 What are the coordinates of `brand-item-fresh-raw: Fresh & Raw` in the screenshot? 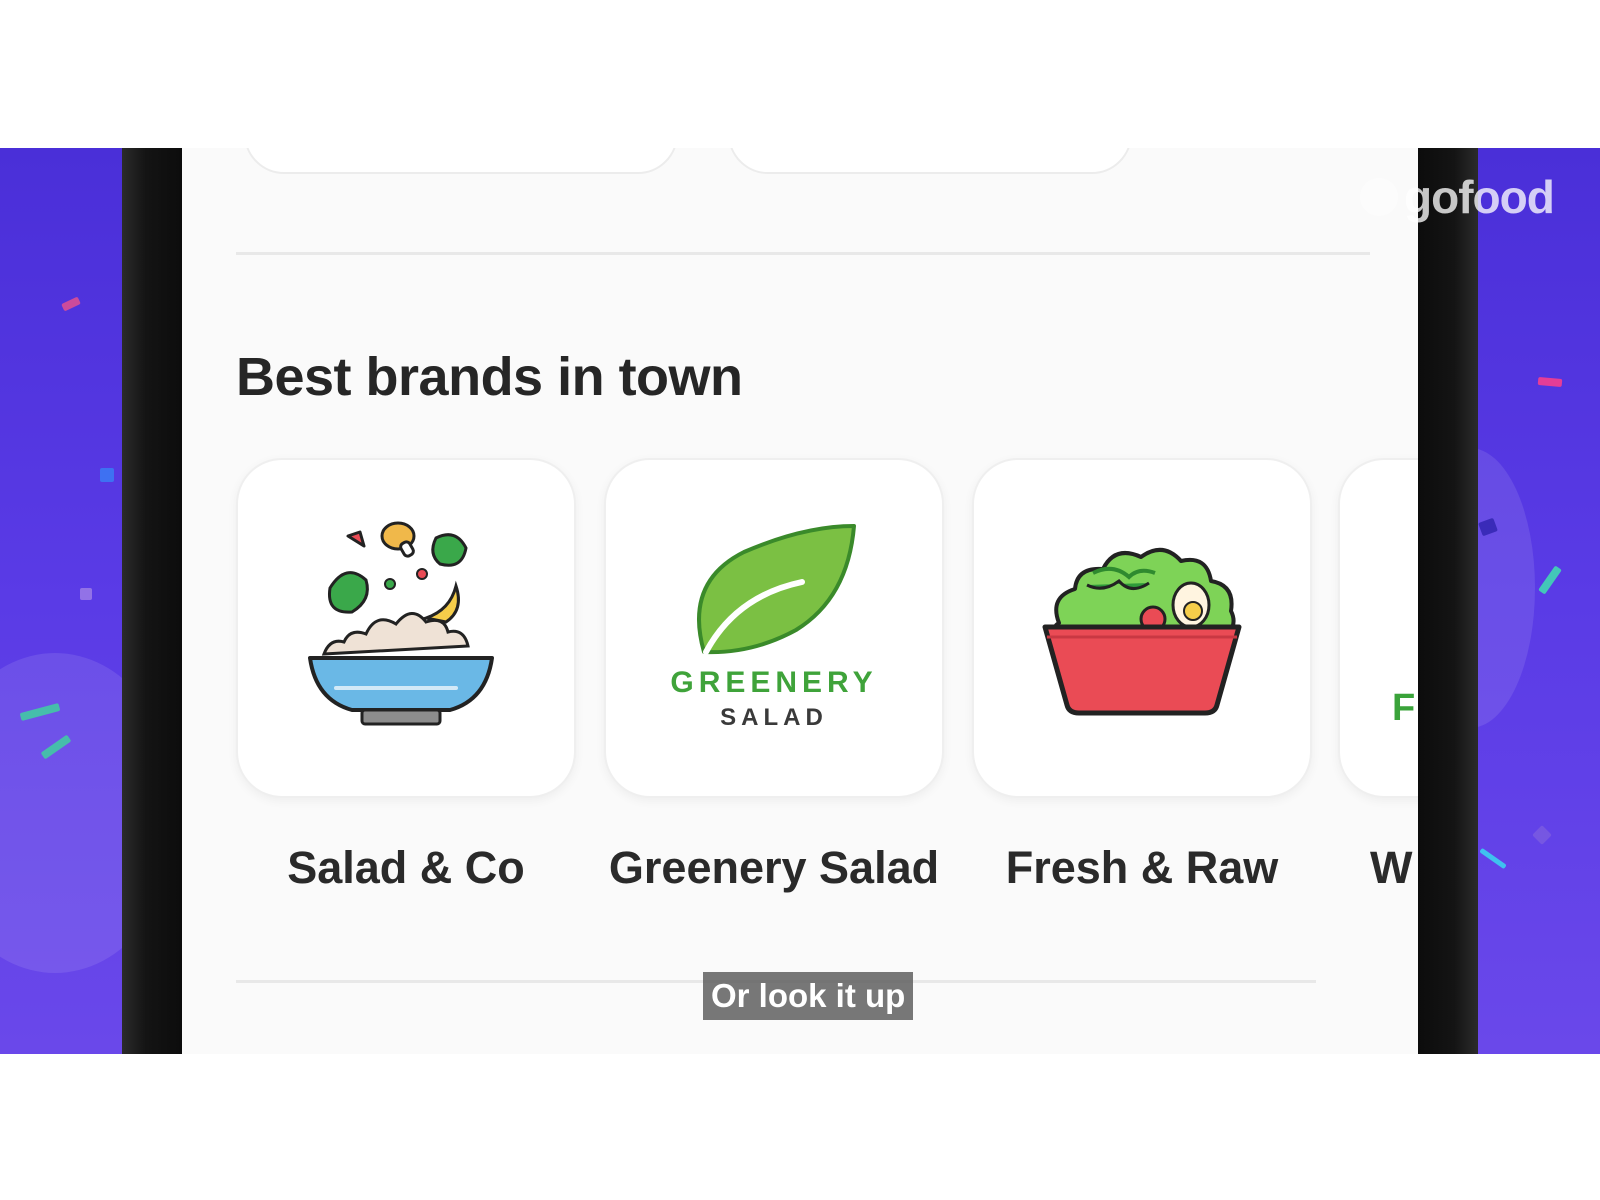 It's located at (1142, 676).